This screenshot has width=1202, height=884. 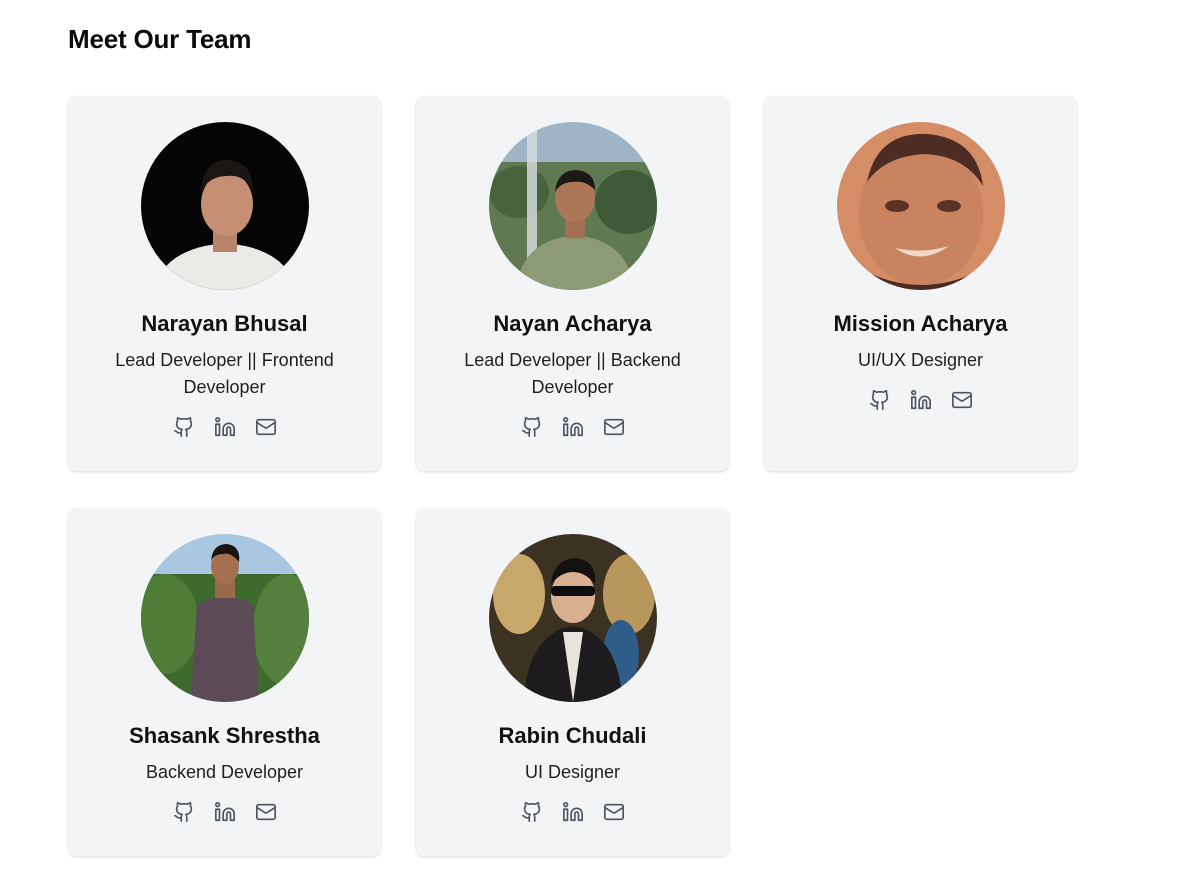 What do you see at coordinates (572, 373) in the screenshot?
I see `member-role: Lead Developer || Backend Developer` at bounding box center [572, 373].